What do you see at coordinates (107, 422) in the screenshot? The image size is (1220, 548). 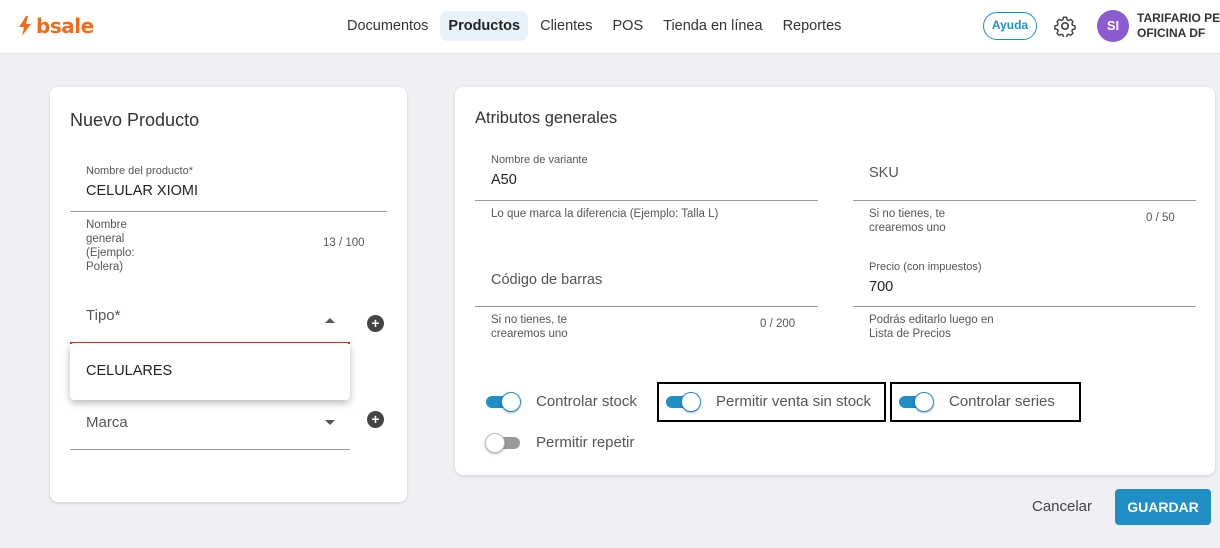 I see `marca-select: Marca` at bounding box center [107, 422].